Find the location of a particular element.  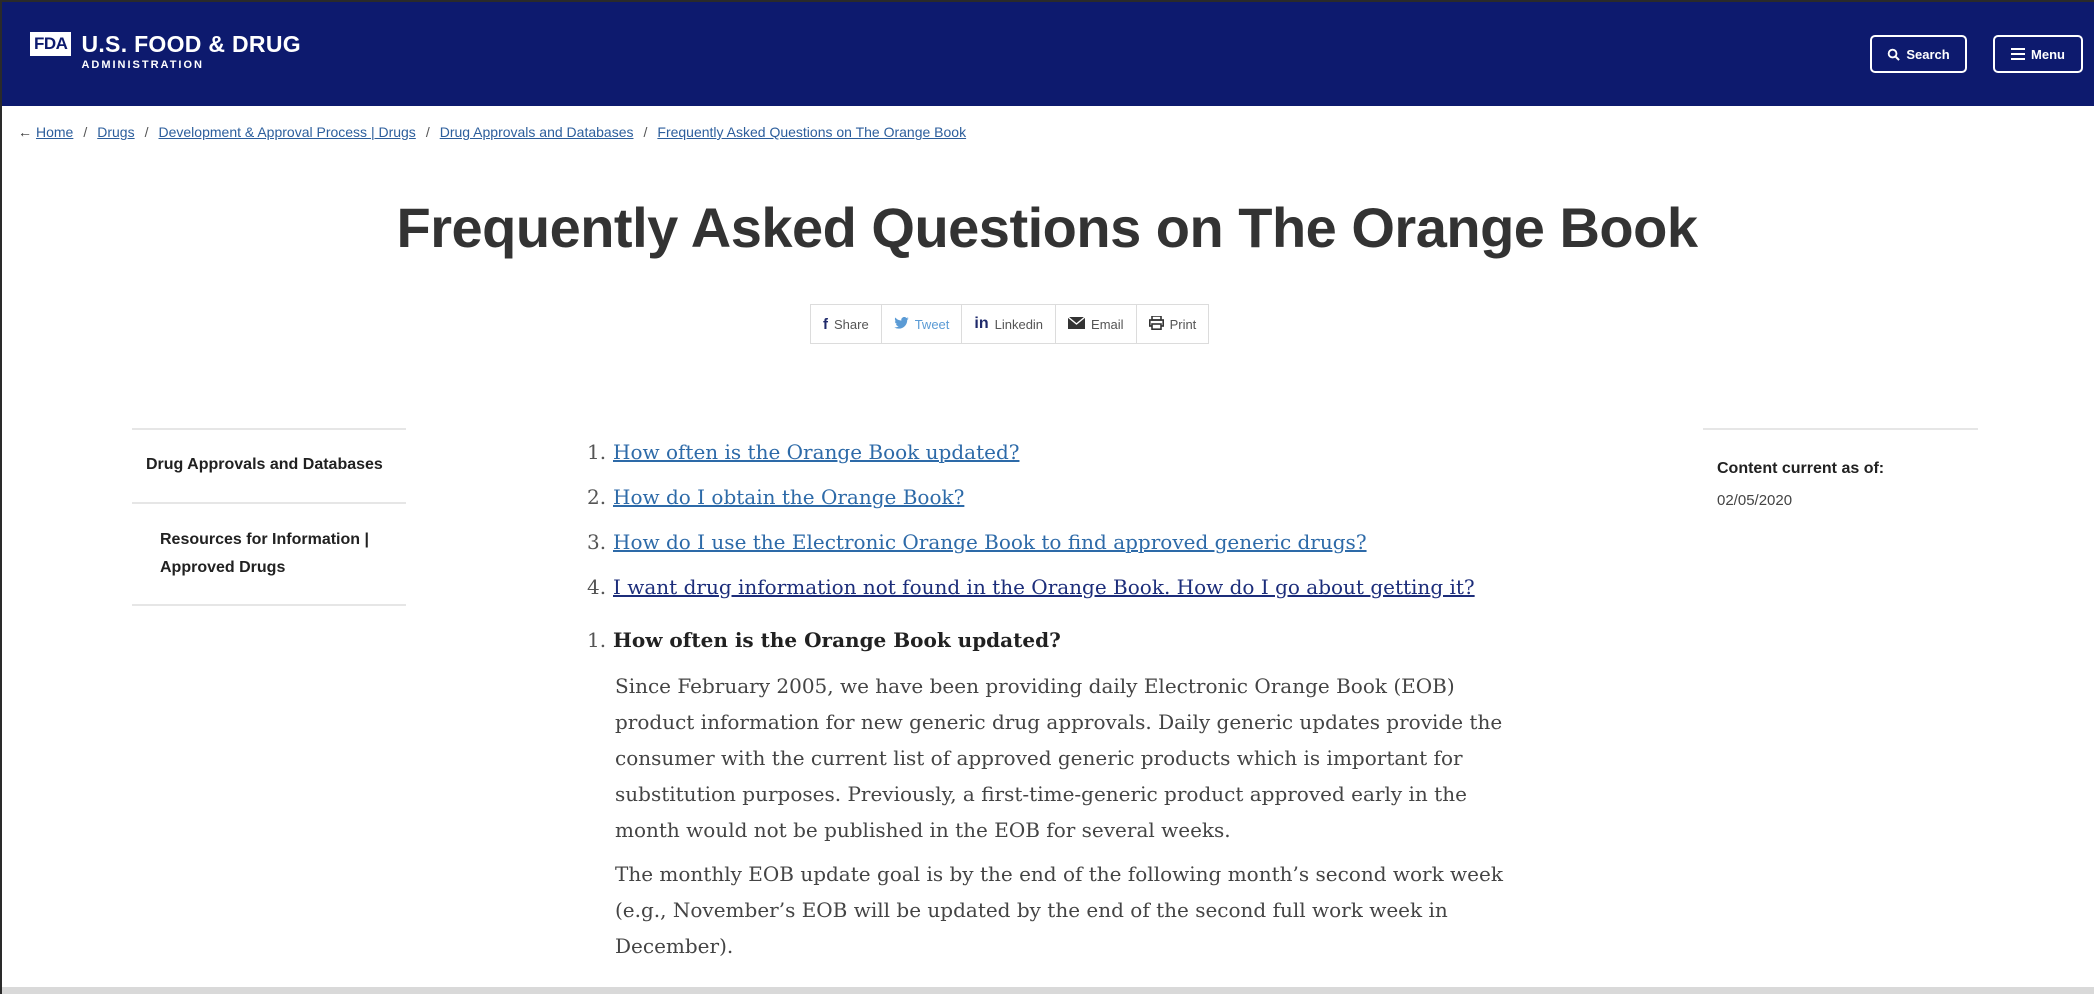

share-label: Share is located at coordinates (851, 324).